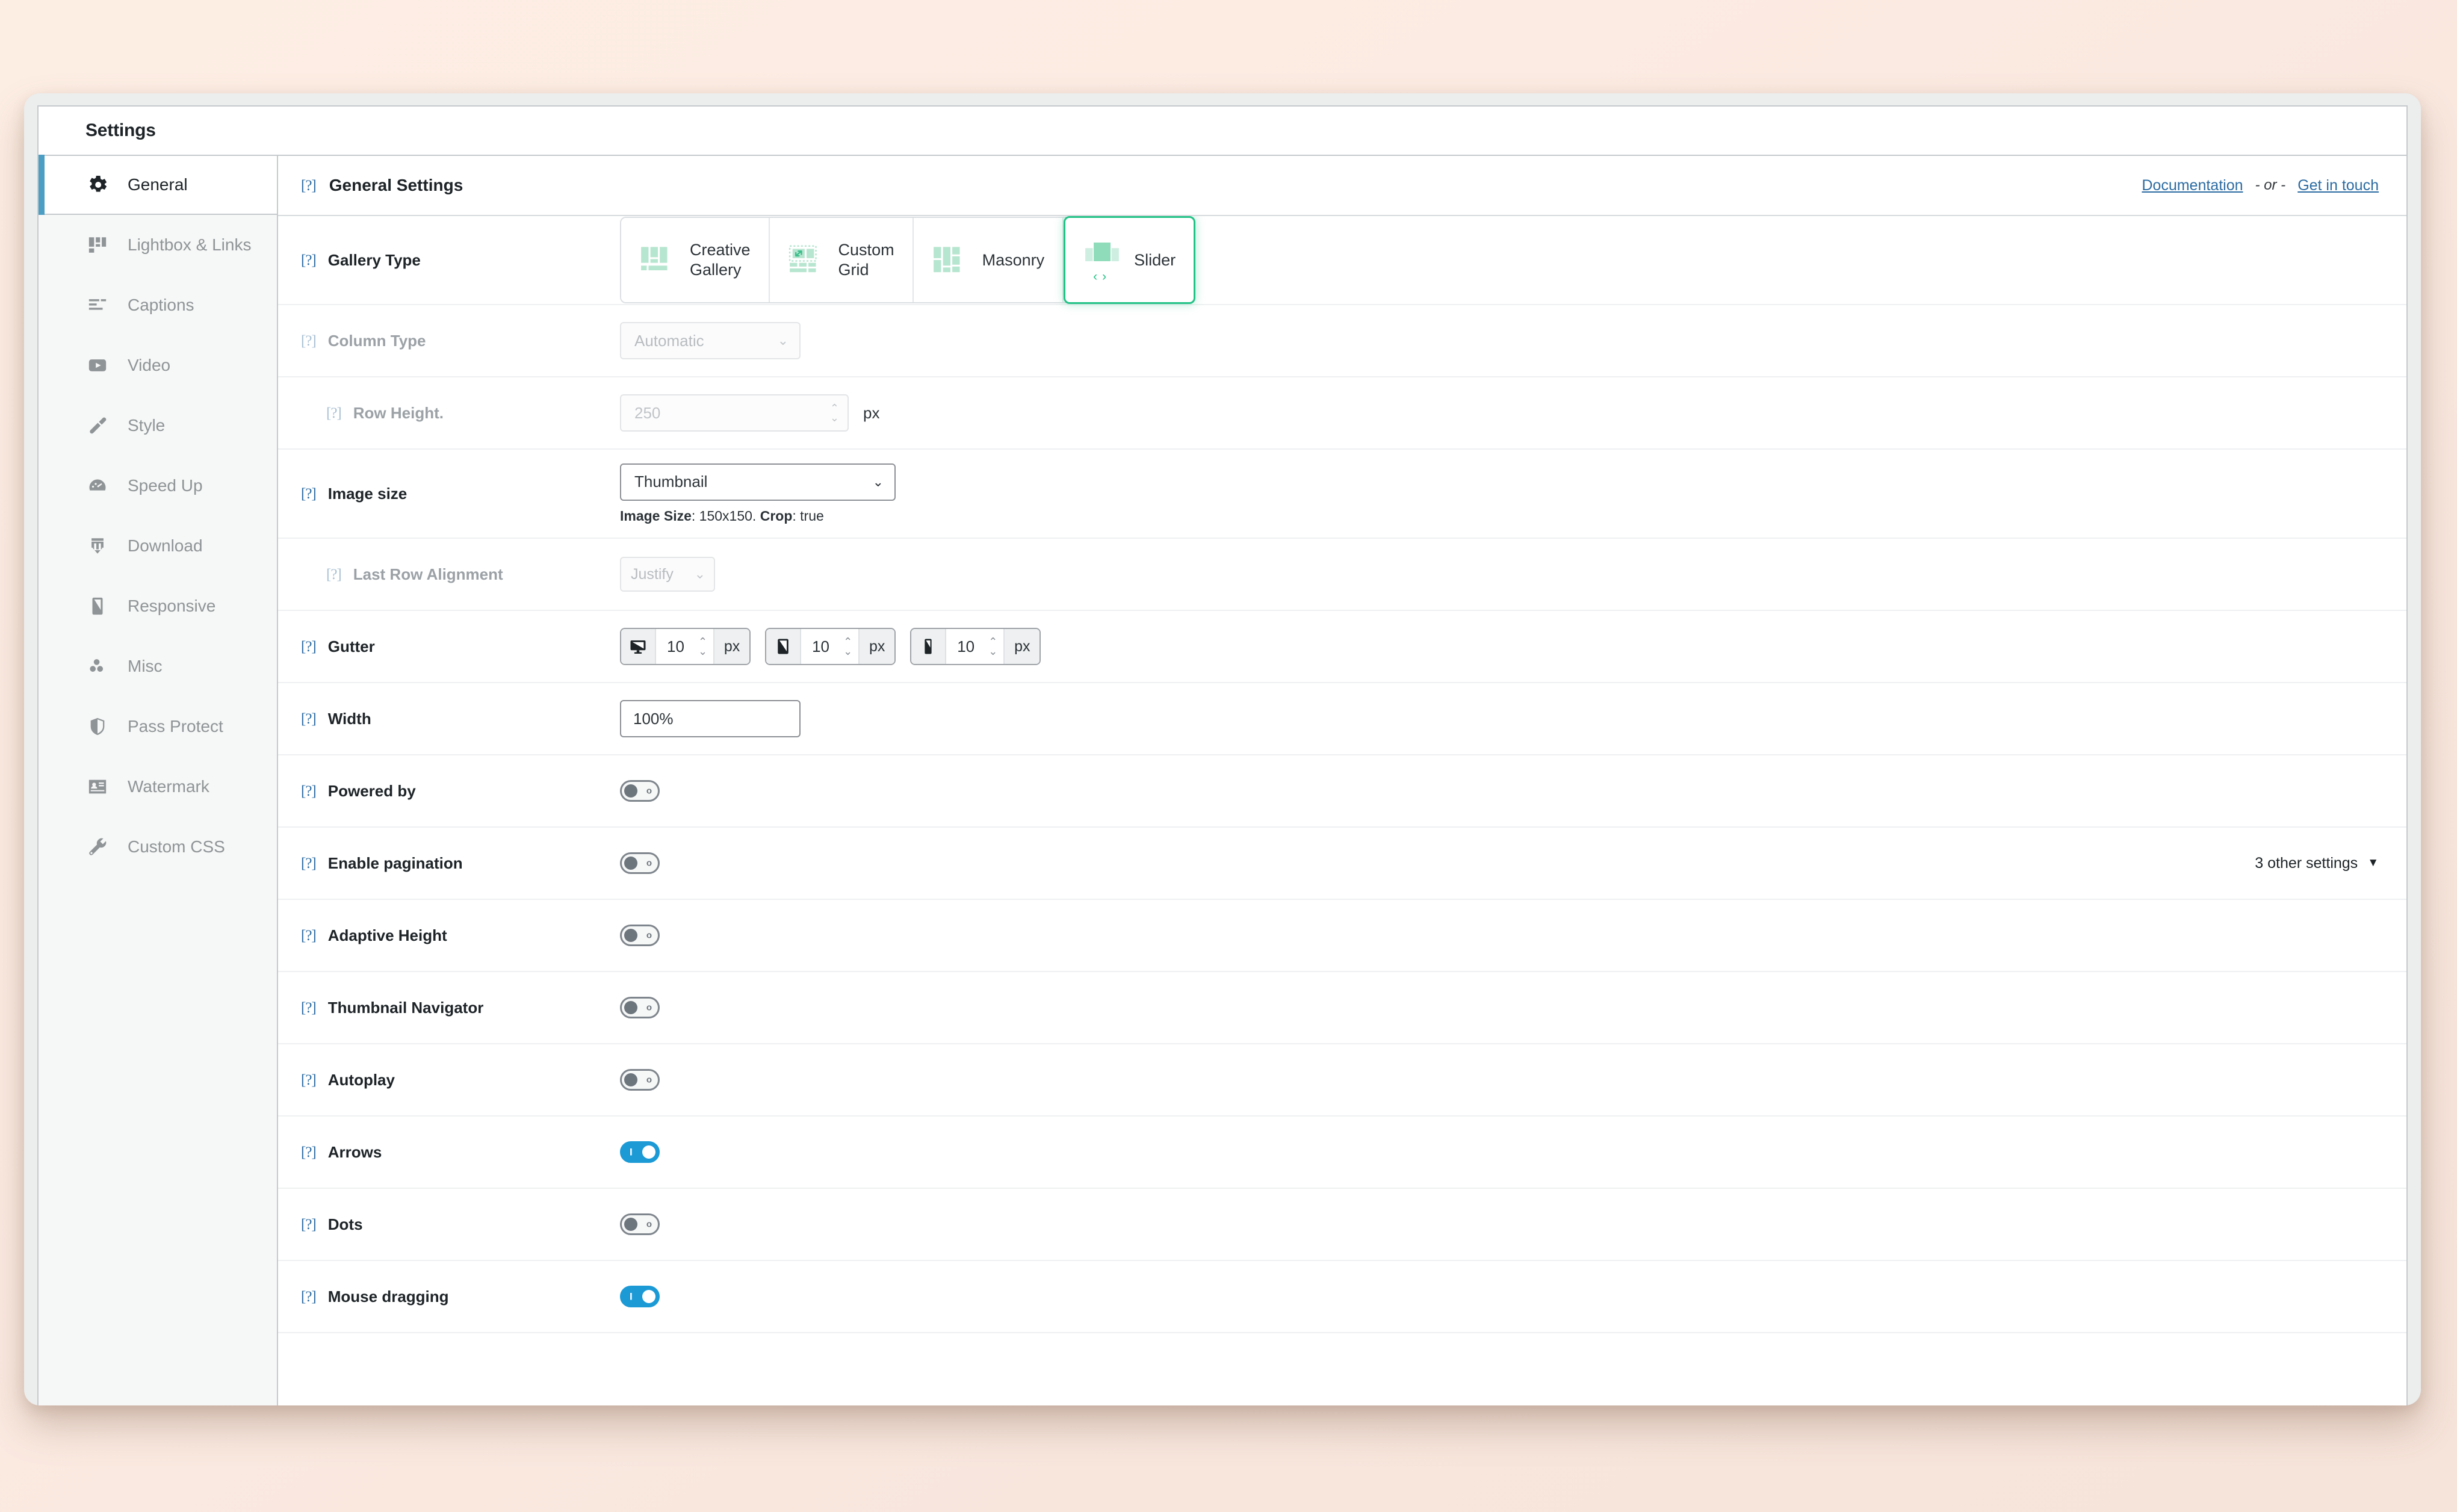 The width and height of the screenshot is (2457, 1512). Describe the element at coordinates (460, 863) in the screenshot. I see `enable-pagination-label-group: [?] Enable pagination` at that location.